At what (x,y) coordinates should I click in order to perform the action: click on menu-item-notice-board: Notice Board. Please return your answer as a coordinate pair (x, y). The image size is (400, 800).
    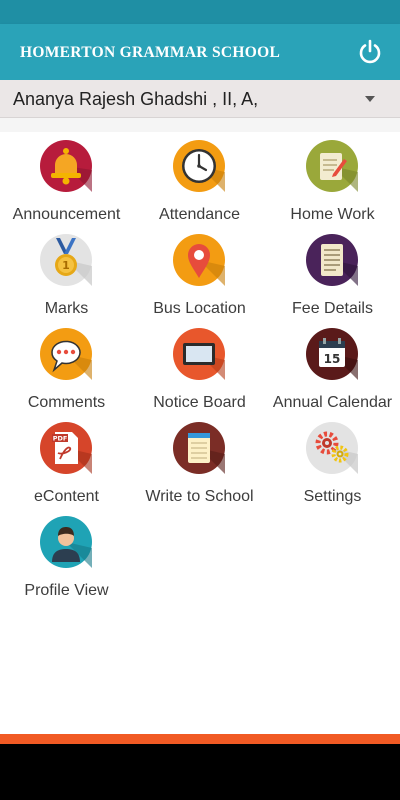
    Looking at the image, I should click on (199, 373).